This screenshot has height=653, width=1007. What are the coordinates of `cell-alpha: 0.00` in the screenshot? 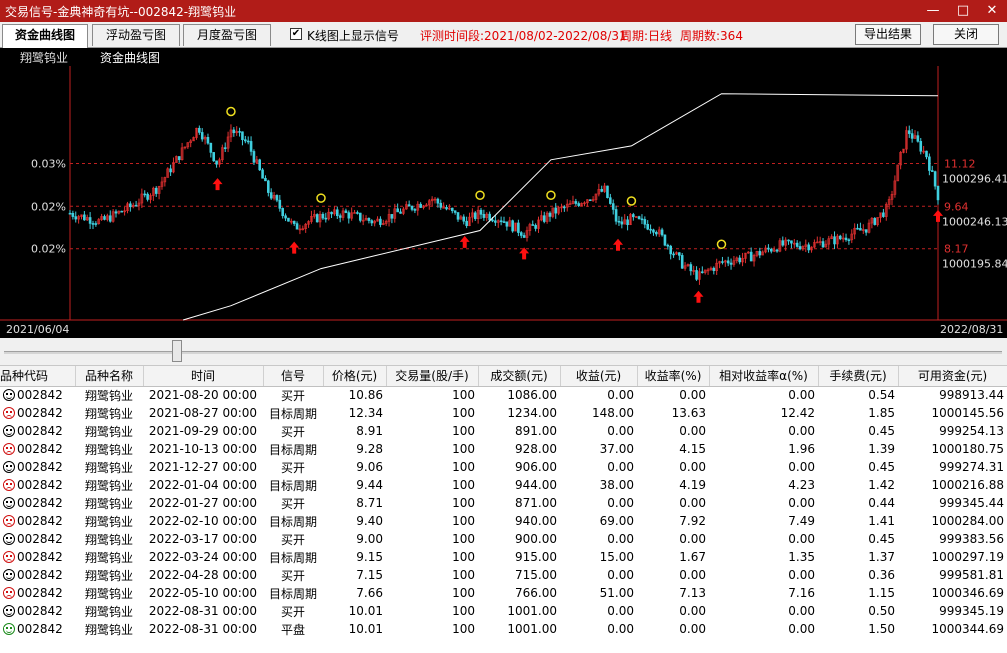 It's located at (801, 431).